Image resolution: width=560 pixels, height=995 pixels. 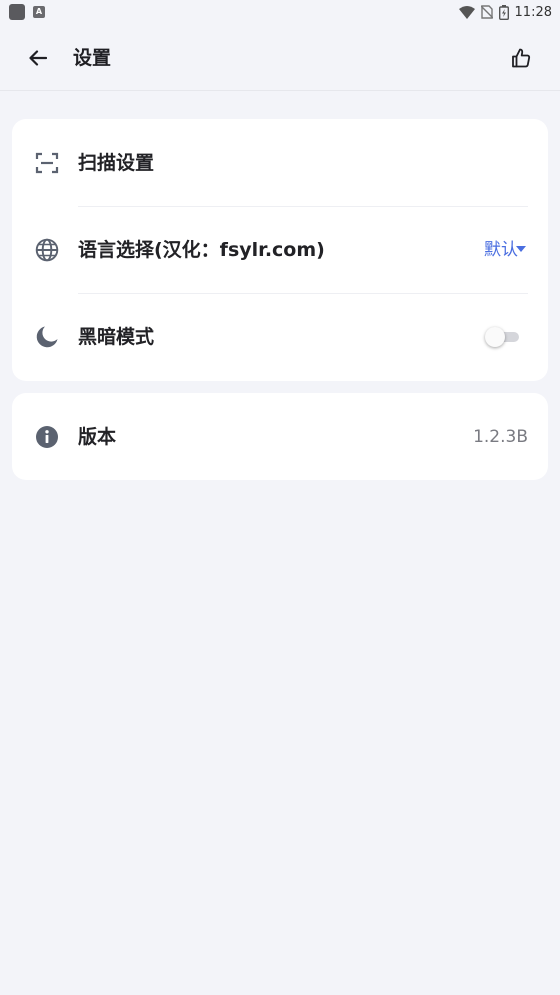 I want to click on arrow-left-icon, so click(x=38, y=58).